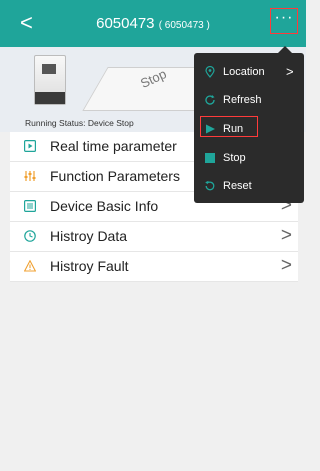  I want to click on popup-item-reset: Reset, so click(249, 186).